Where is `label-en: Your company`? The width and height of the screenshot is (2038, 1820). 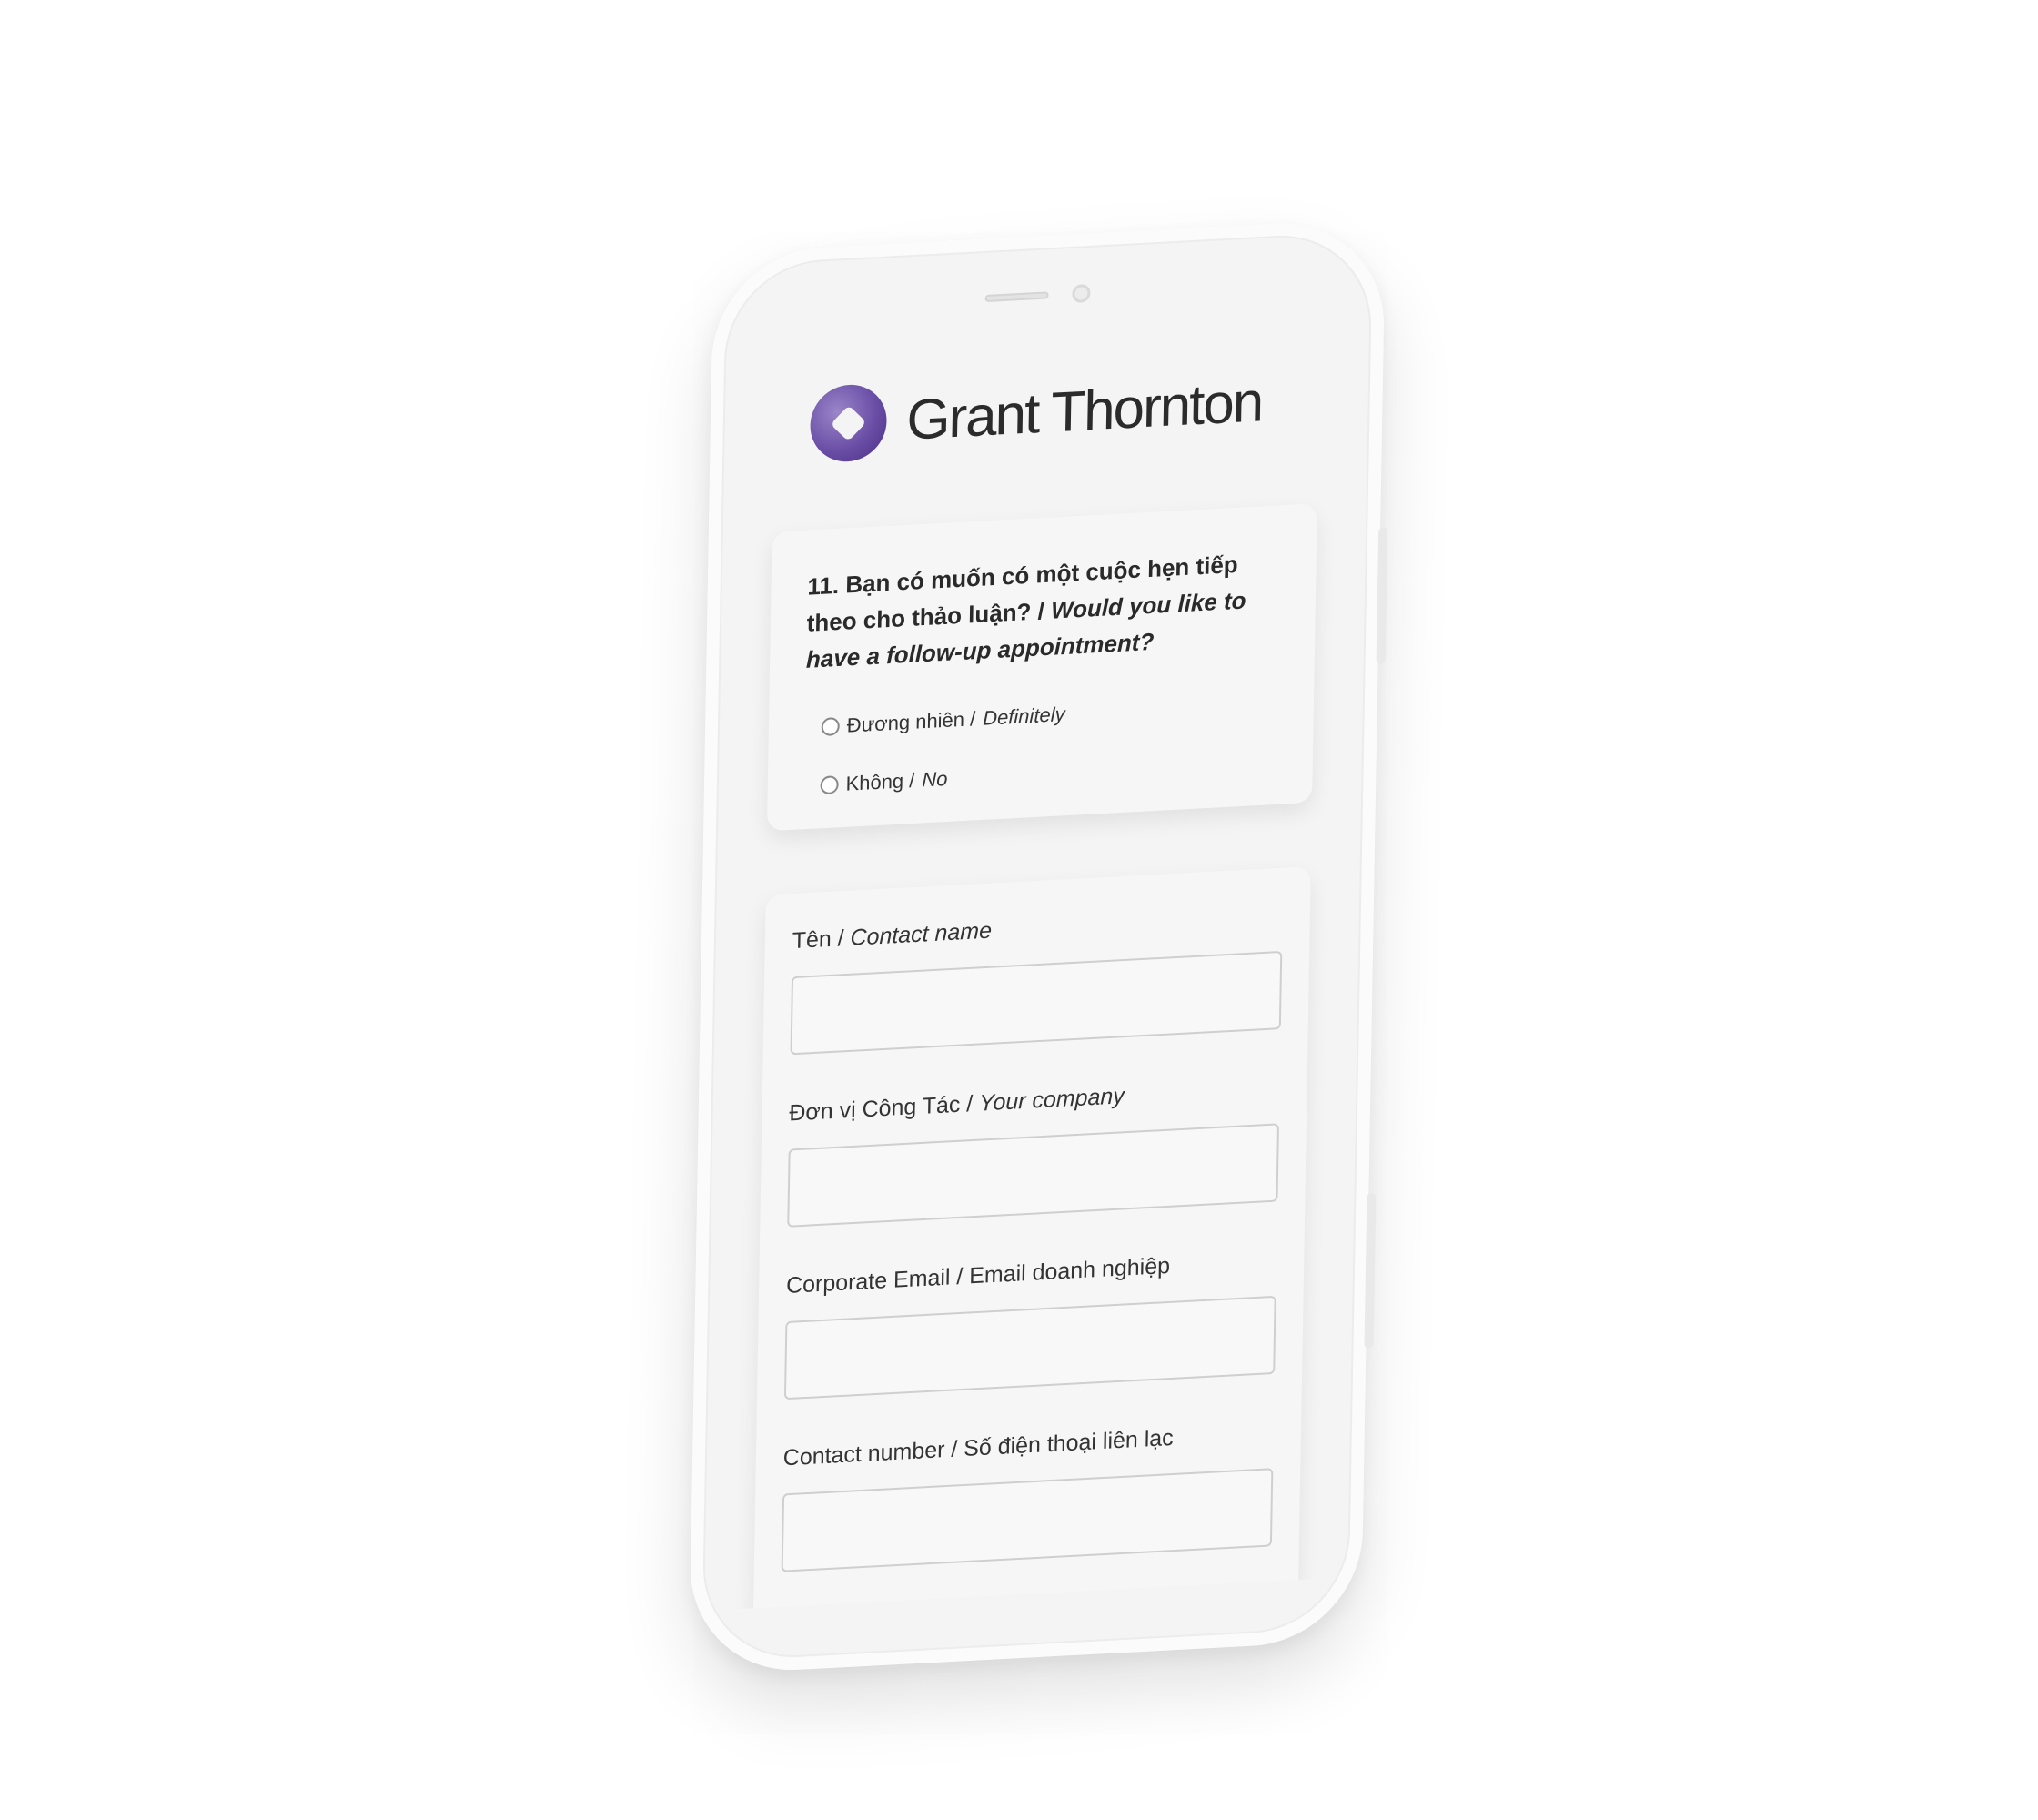
label-en: Your company is located at coordinates (1051, 1100).